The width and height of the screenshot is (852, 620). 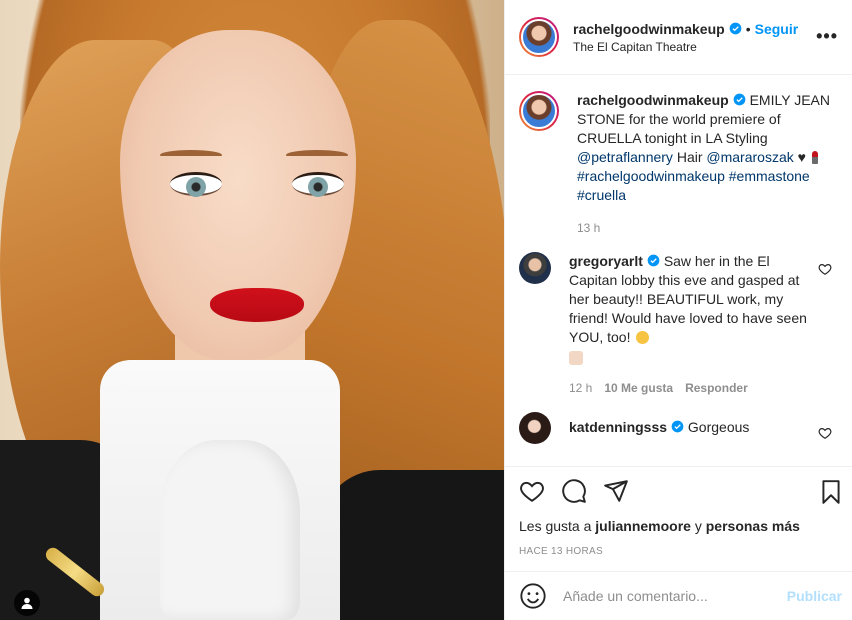 What do you see at coordinates (191, 155) in the screenshot?
I see `photo-brow-left` at bounding box center [191, 155].